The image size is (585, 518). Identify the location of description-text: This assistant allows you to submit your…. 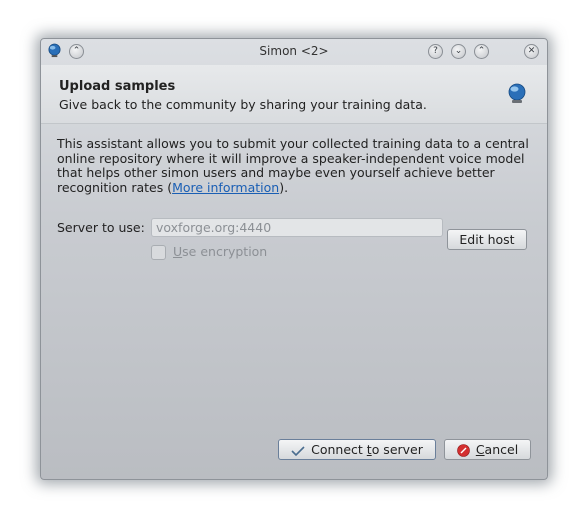
(297, 165).